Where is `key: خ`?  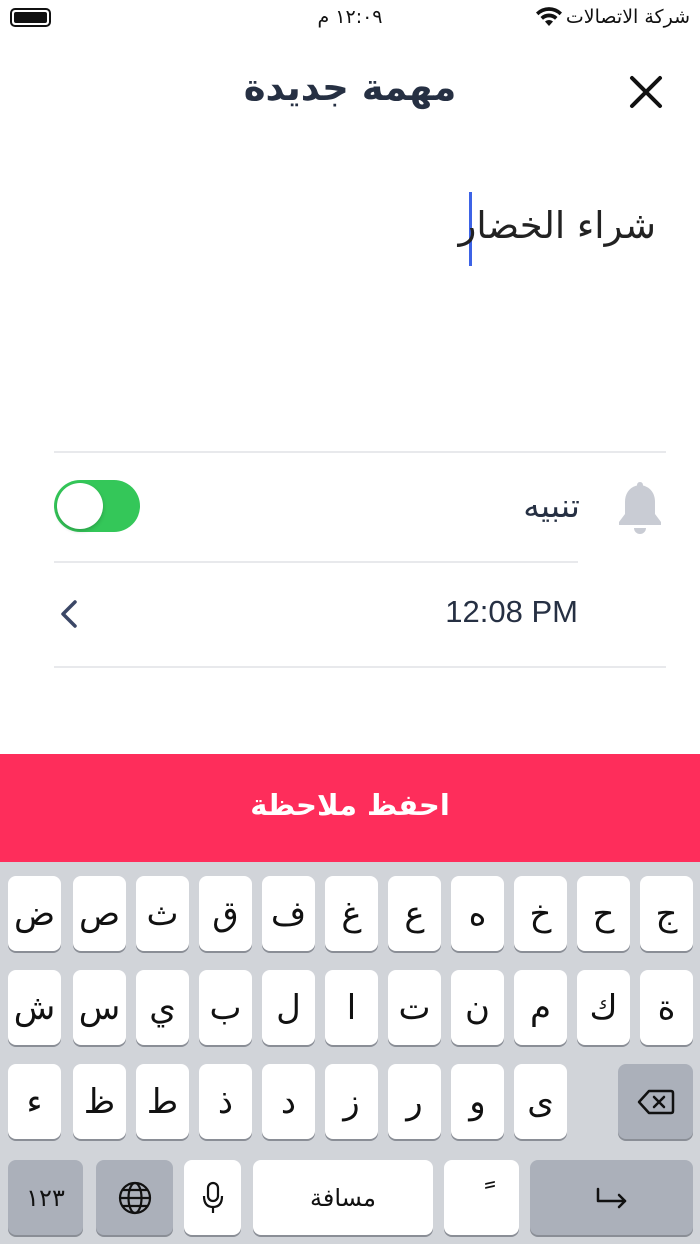
key: خ is located at coordinates (540, 913).